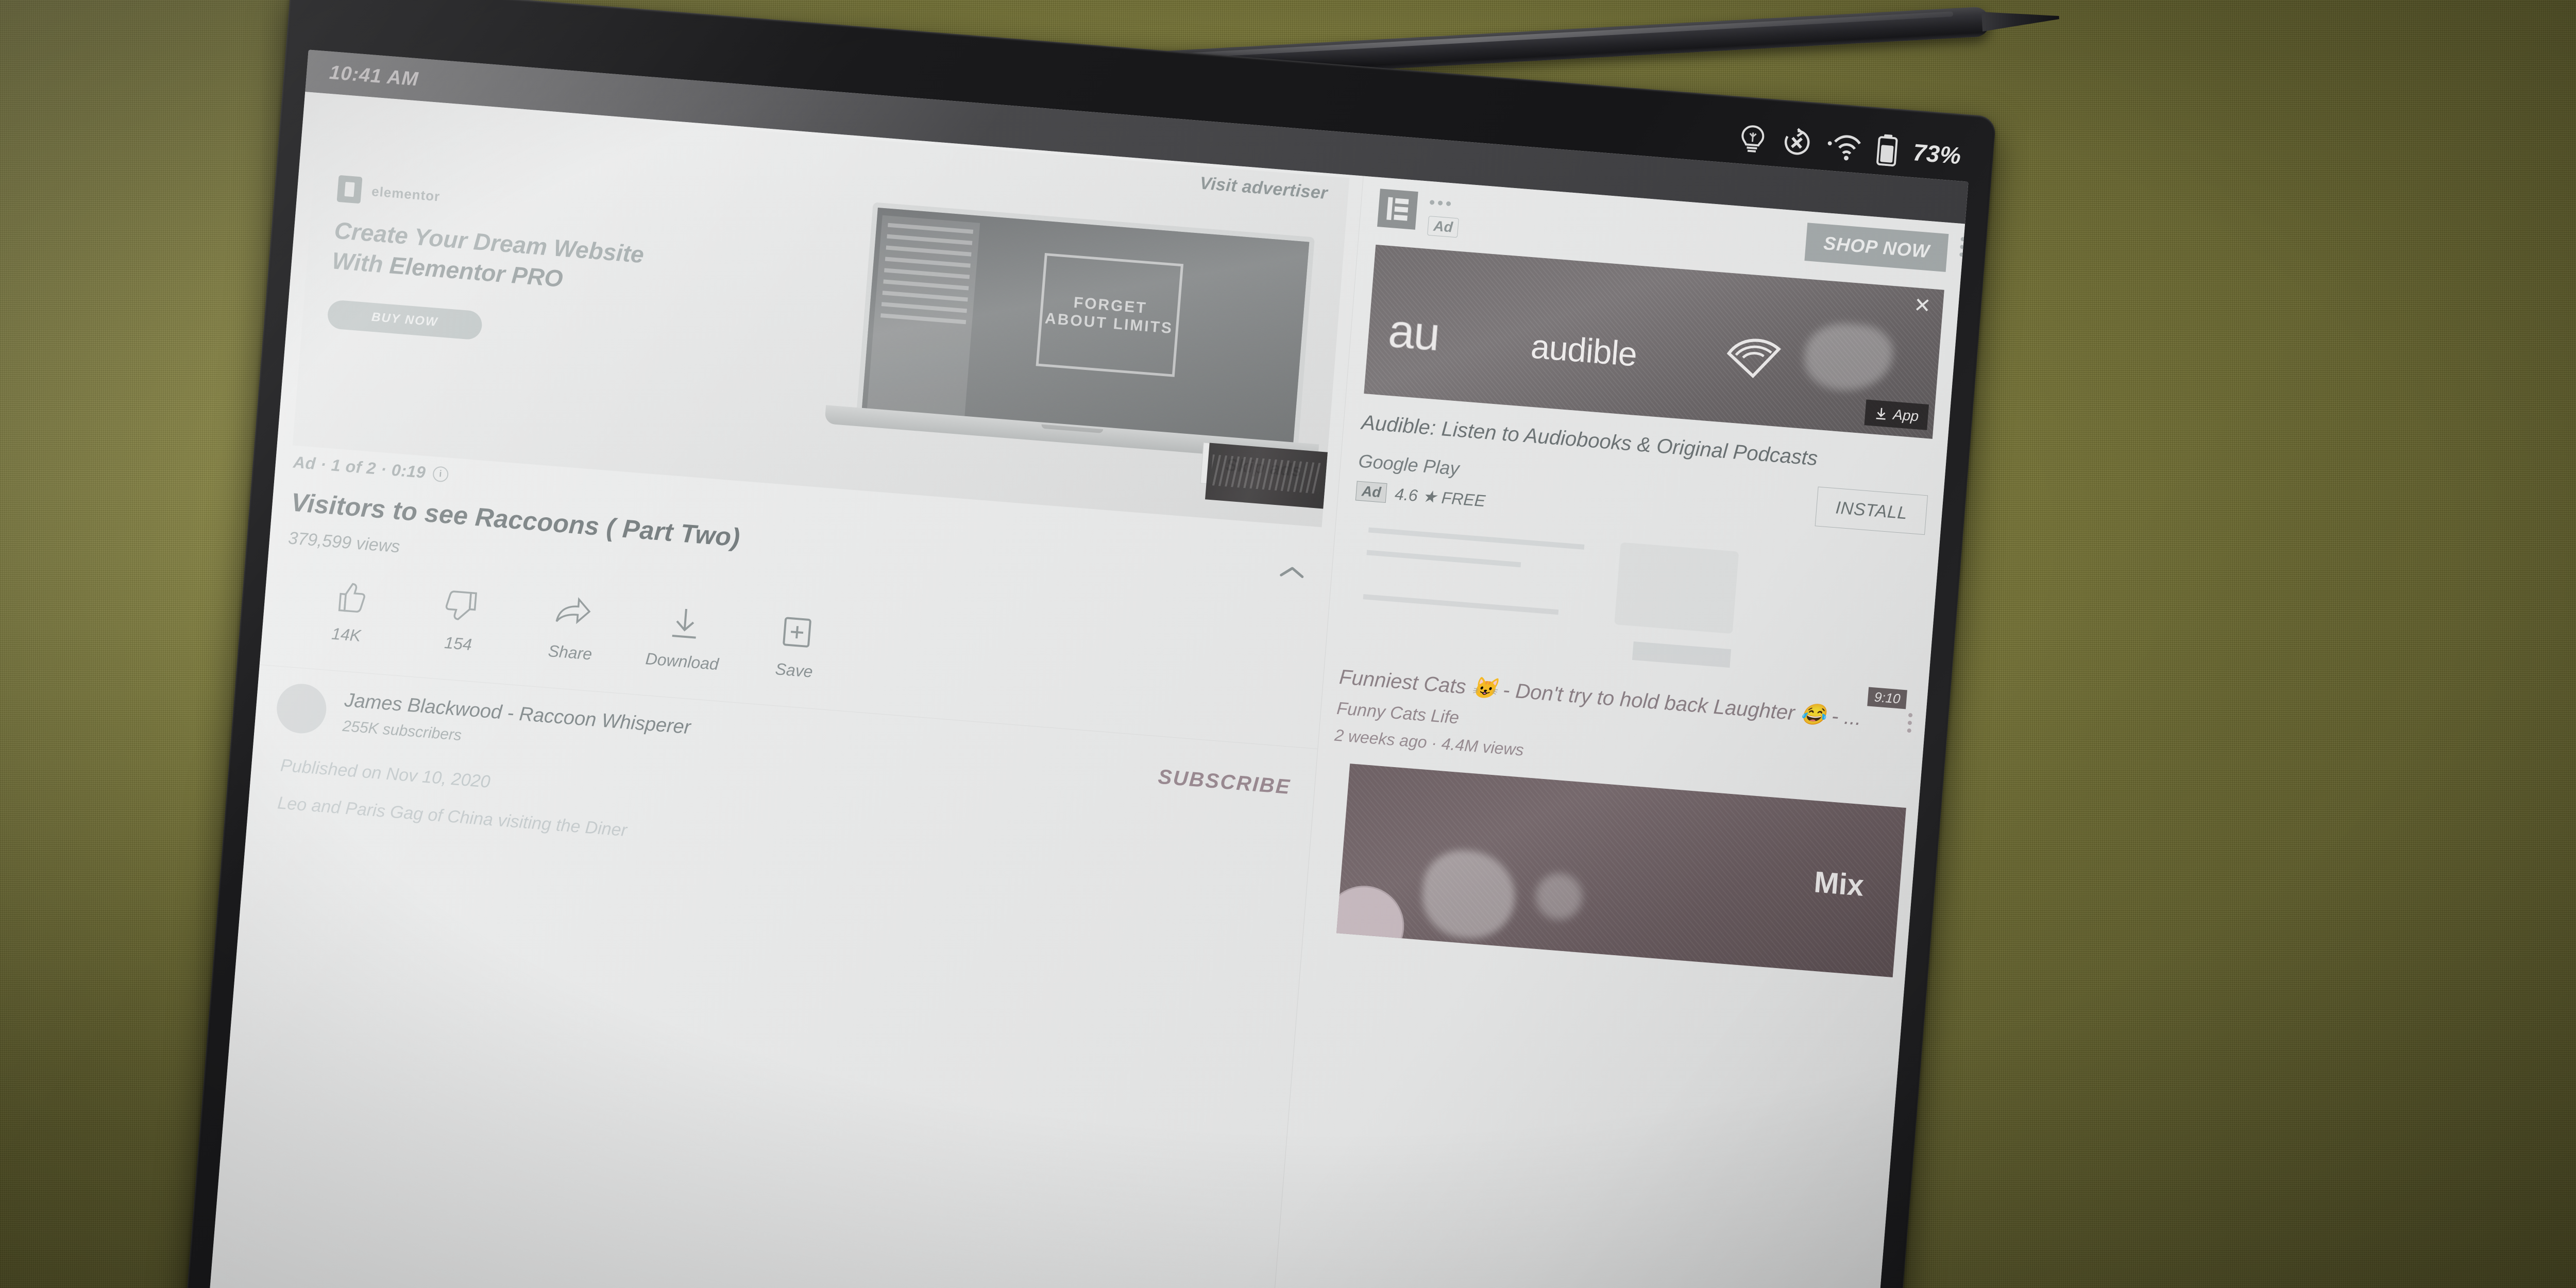  I want to click on battery-icon, so click(1887, 150).